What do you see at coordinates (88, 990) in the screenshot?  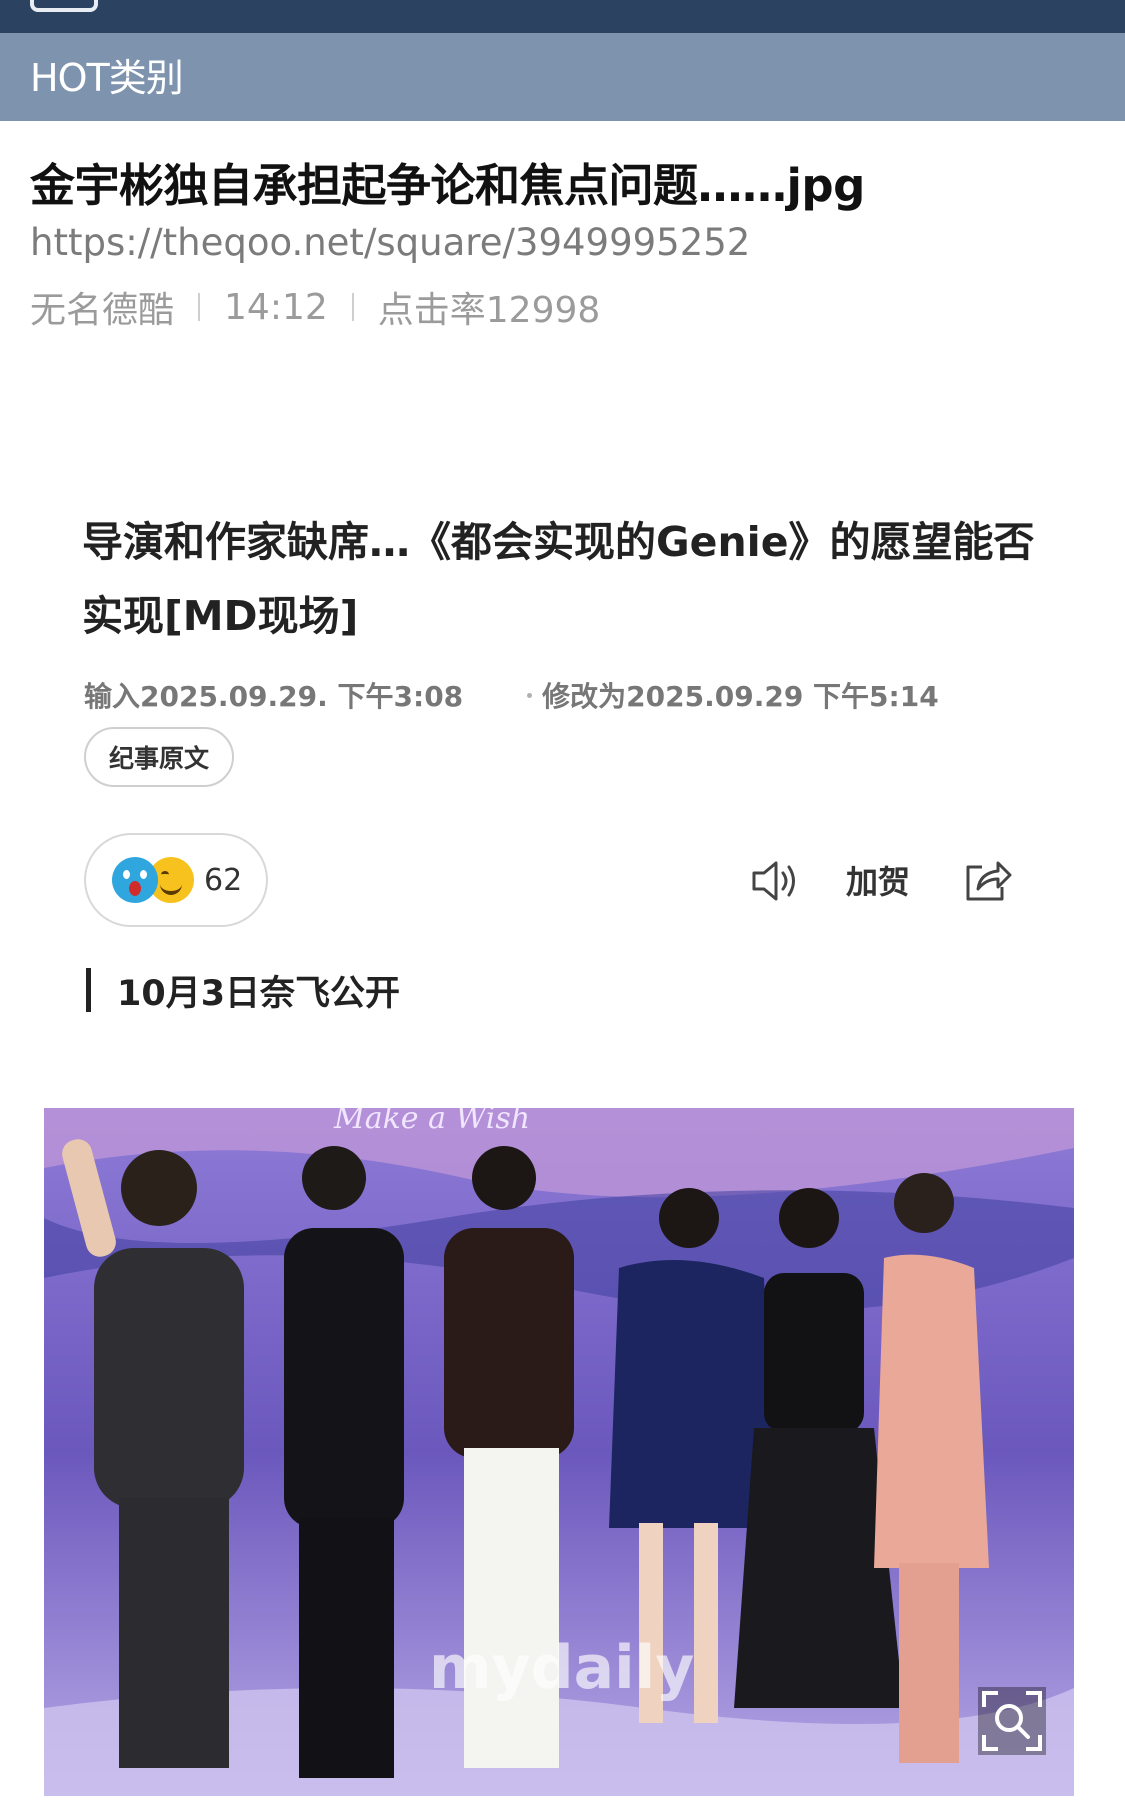 I see `subheading-bar` at bounding box center [88, 990].